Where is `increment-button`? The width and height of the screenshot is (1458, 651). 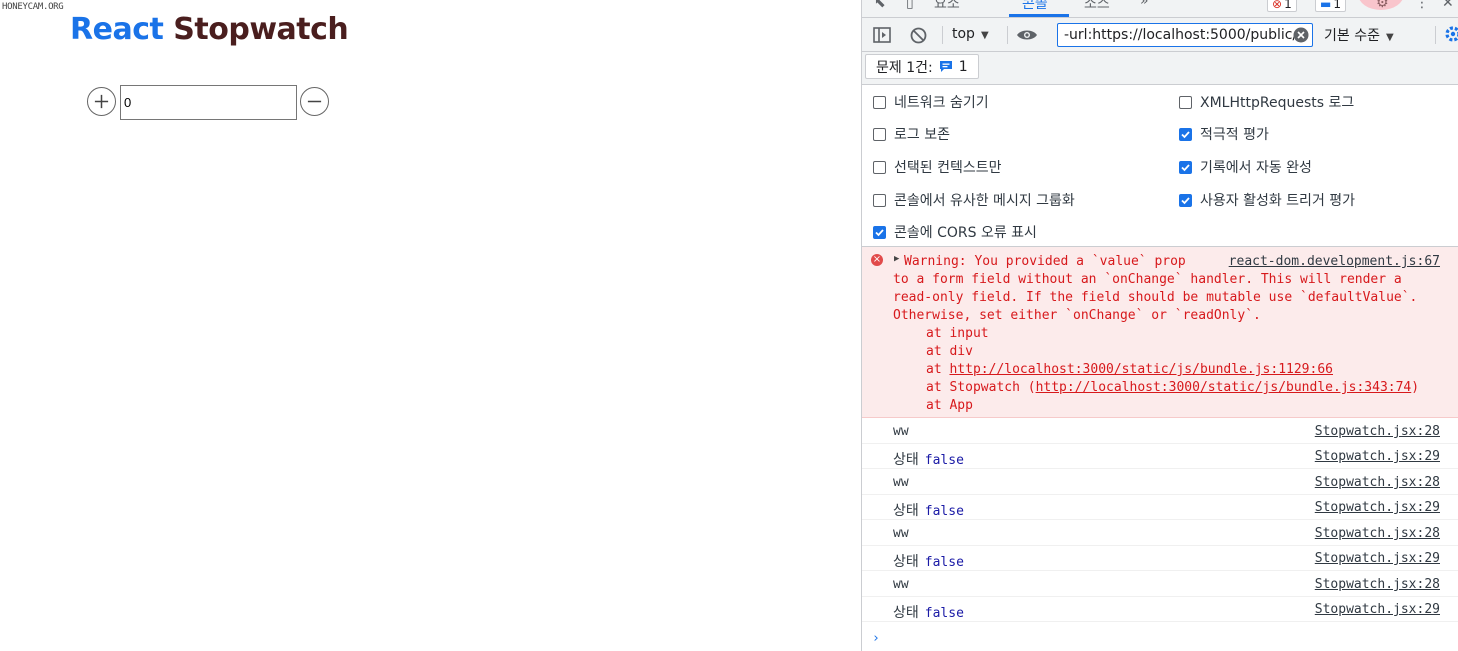 increment-button is located at coordinates (101, 101).